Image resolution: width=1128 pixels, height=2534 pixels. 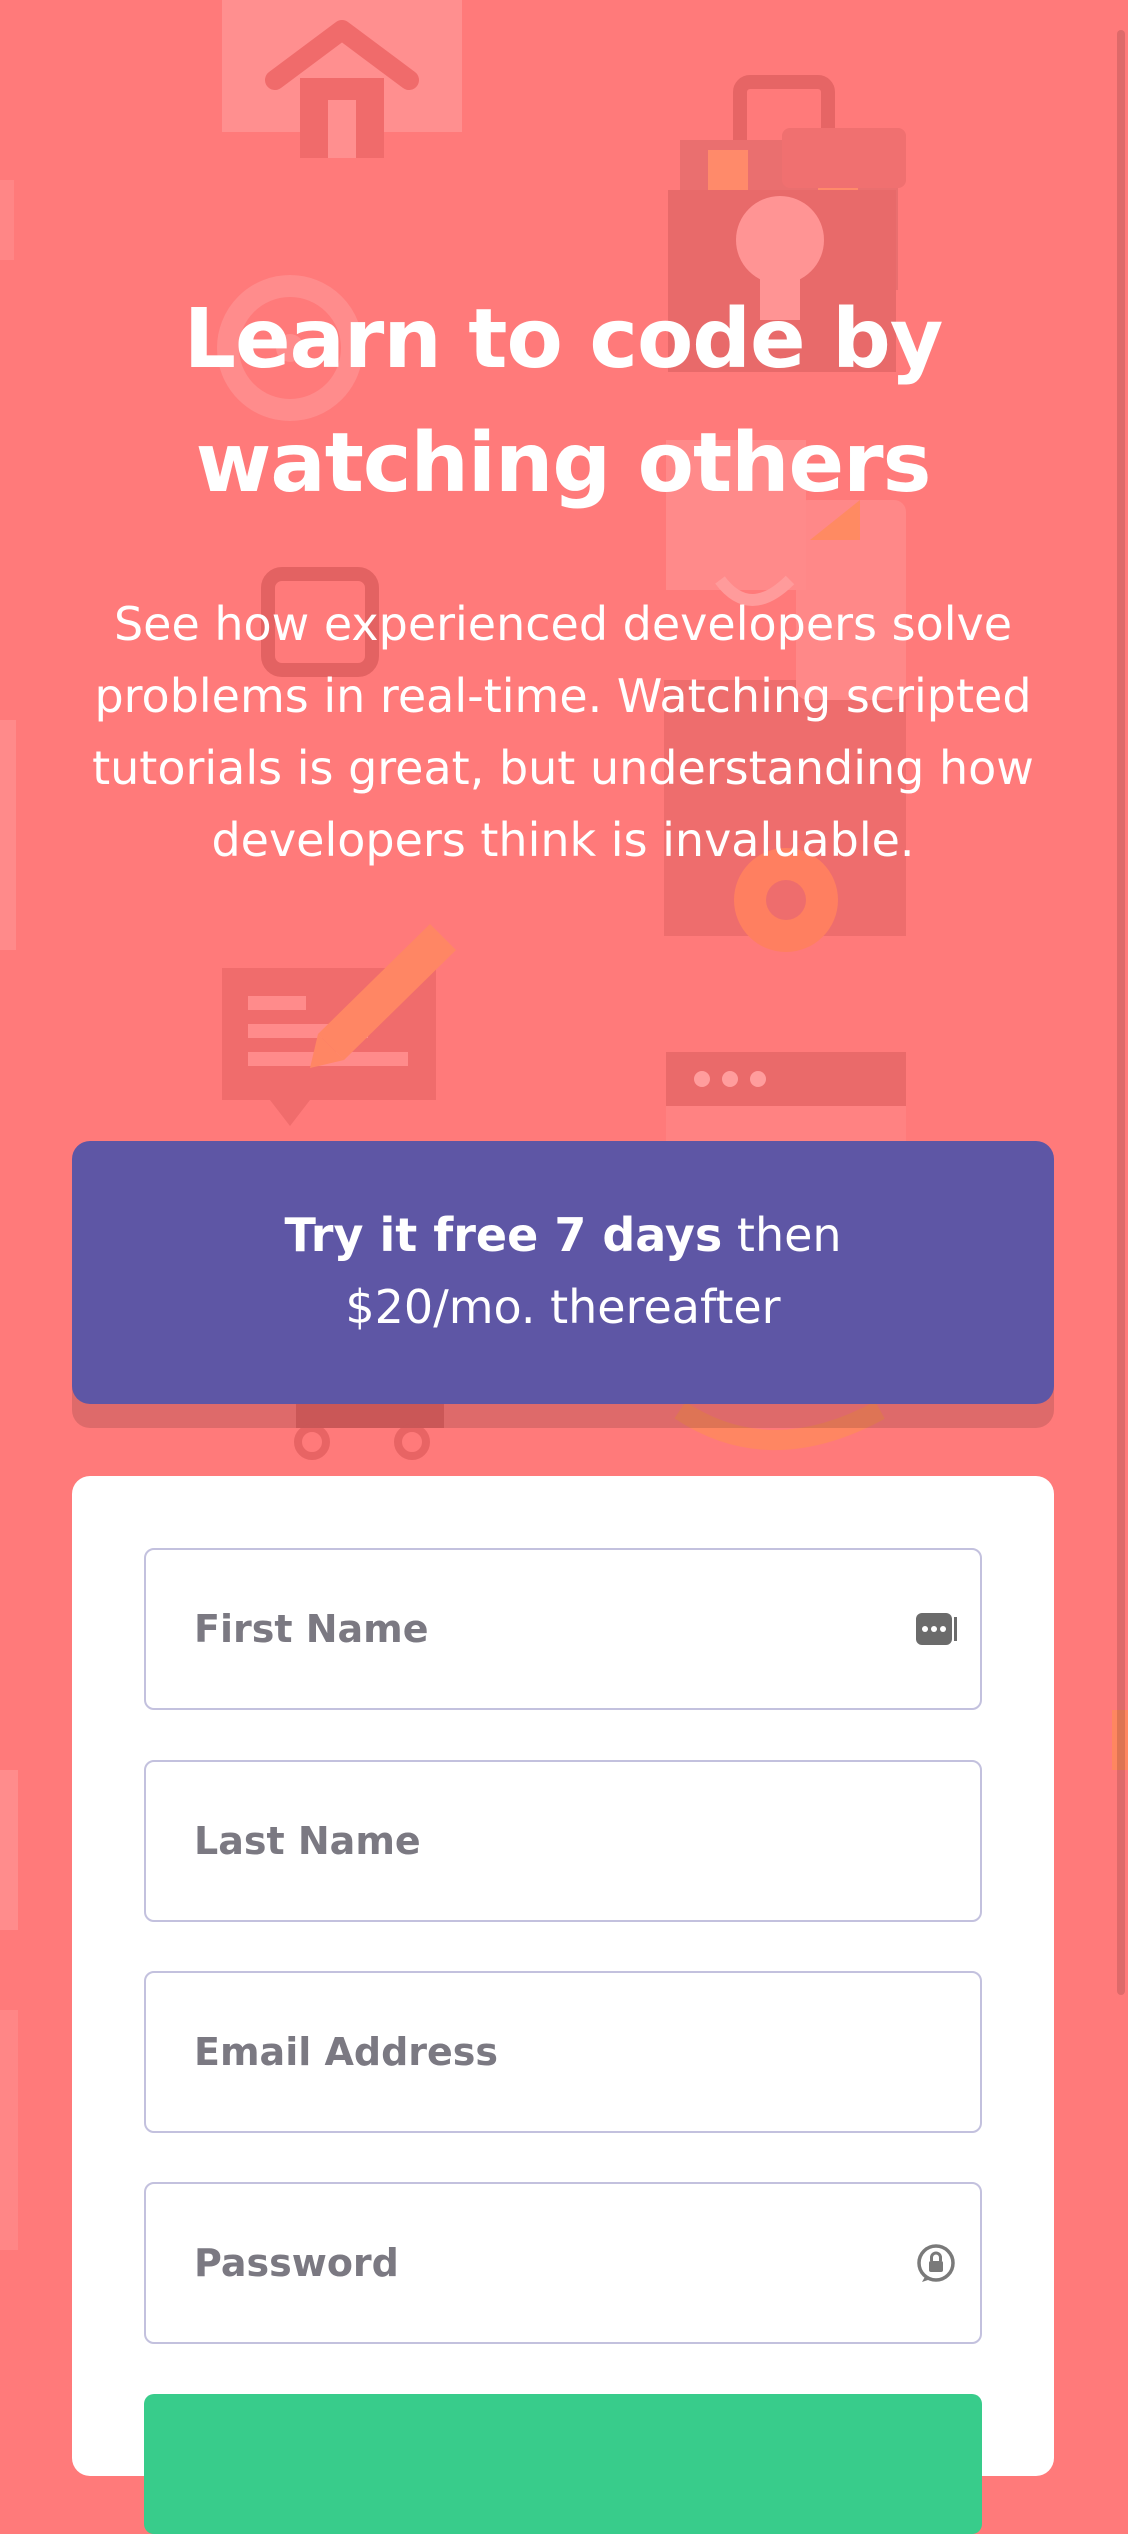 I want to click on first-name-input, so click(x=563, y=1629).